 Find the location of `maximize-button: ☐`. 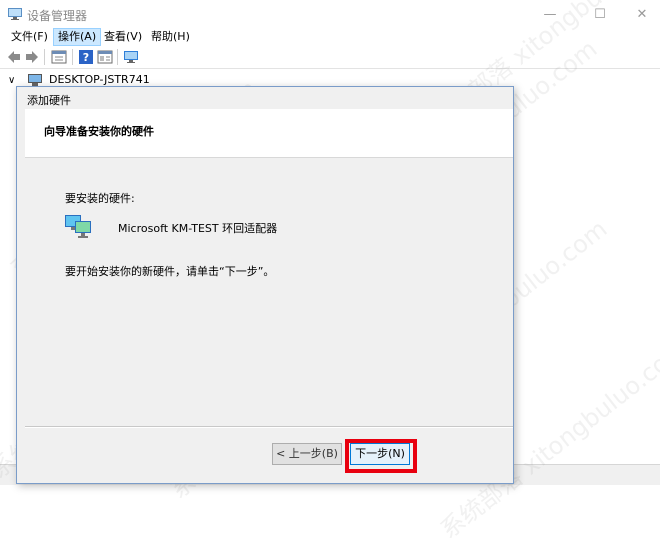

maximize-button: ☐ is located at coordinates (600, 14).